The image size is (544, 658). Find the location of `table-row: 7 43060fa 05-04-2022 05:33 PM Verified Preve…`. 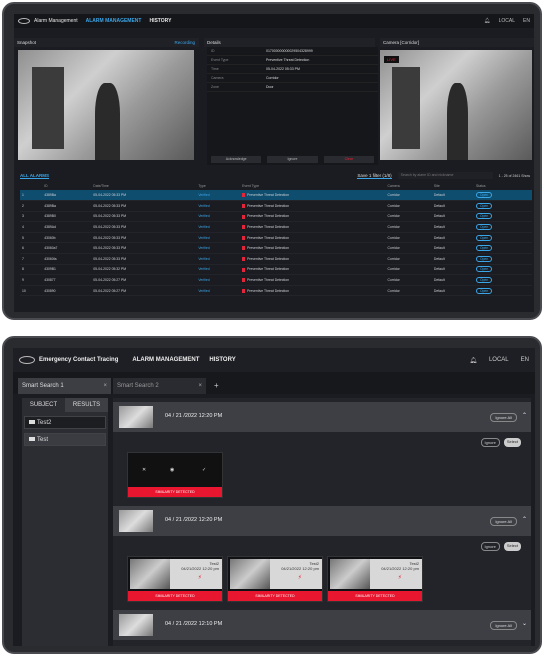

table-row: 7 43060fa 05-04-2022 05:33 PM Verified Preve… is located at coordinates (276, 259).